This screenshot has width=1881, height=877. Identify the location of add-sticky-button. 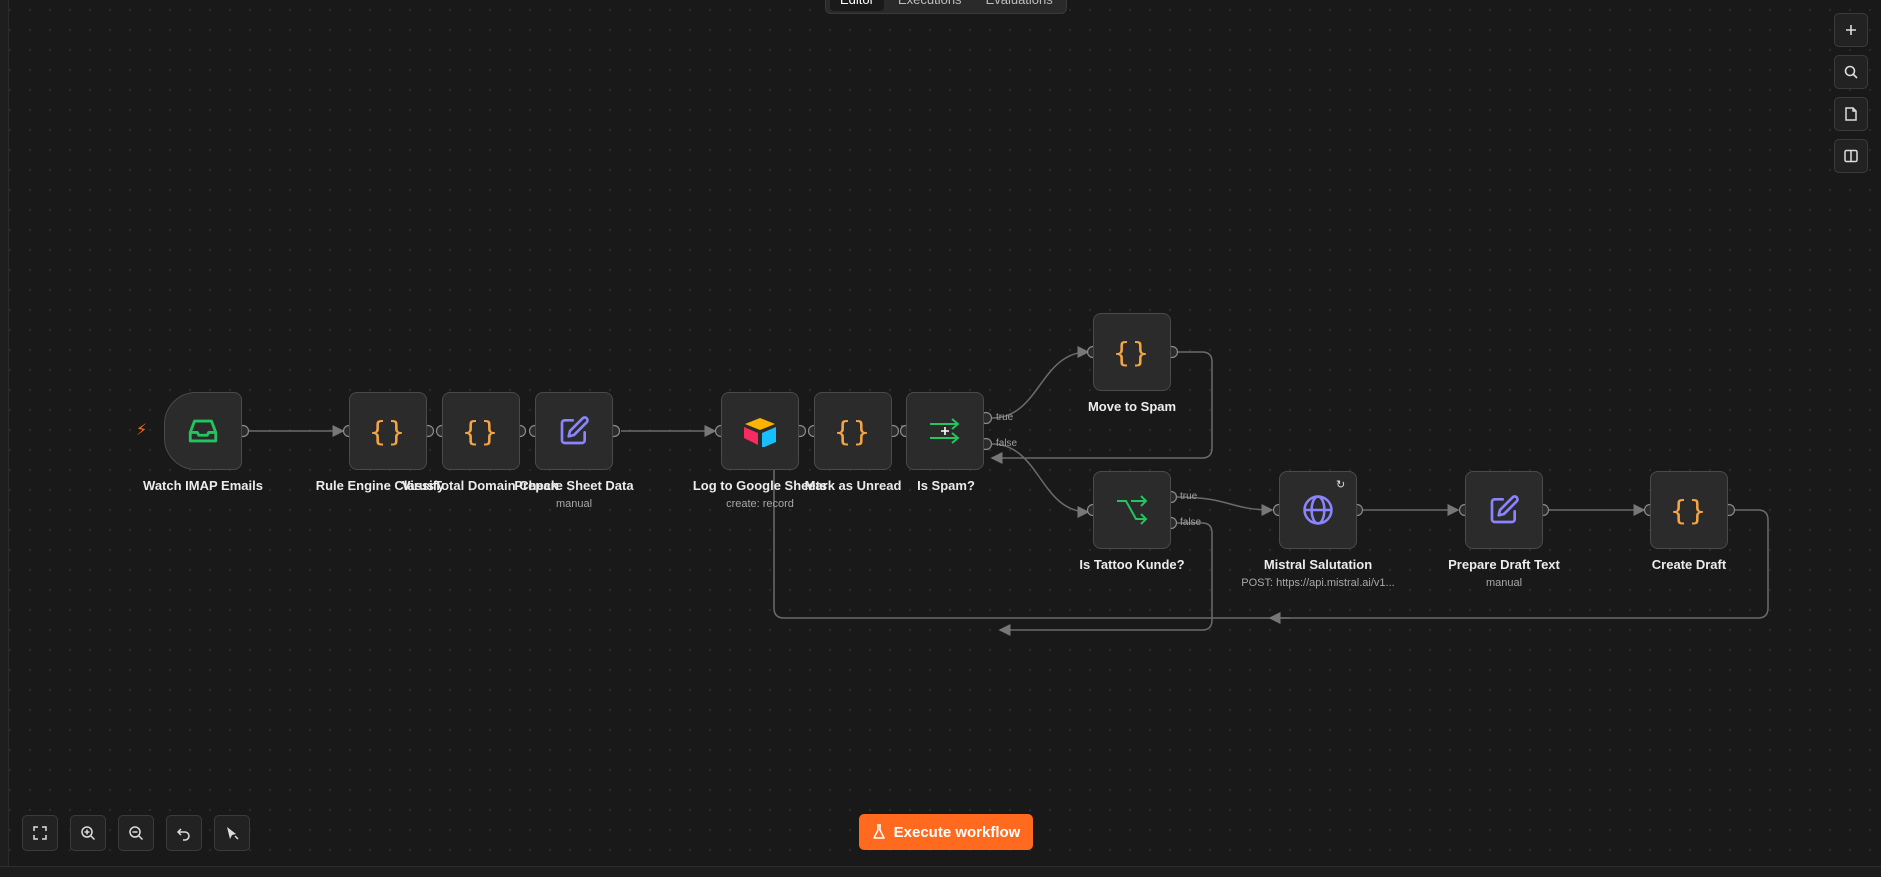
(1851, 114).